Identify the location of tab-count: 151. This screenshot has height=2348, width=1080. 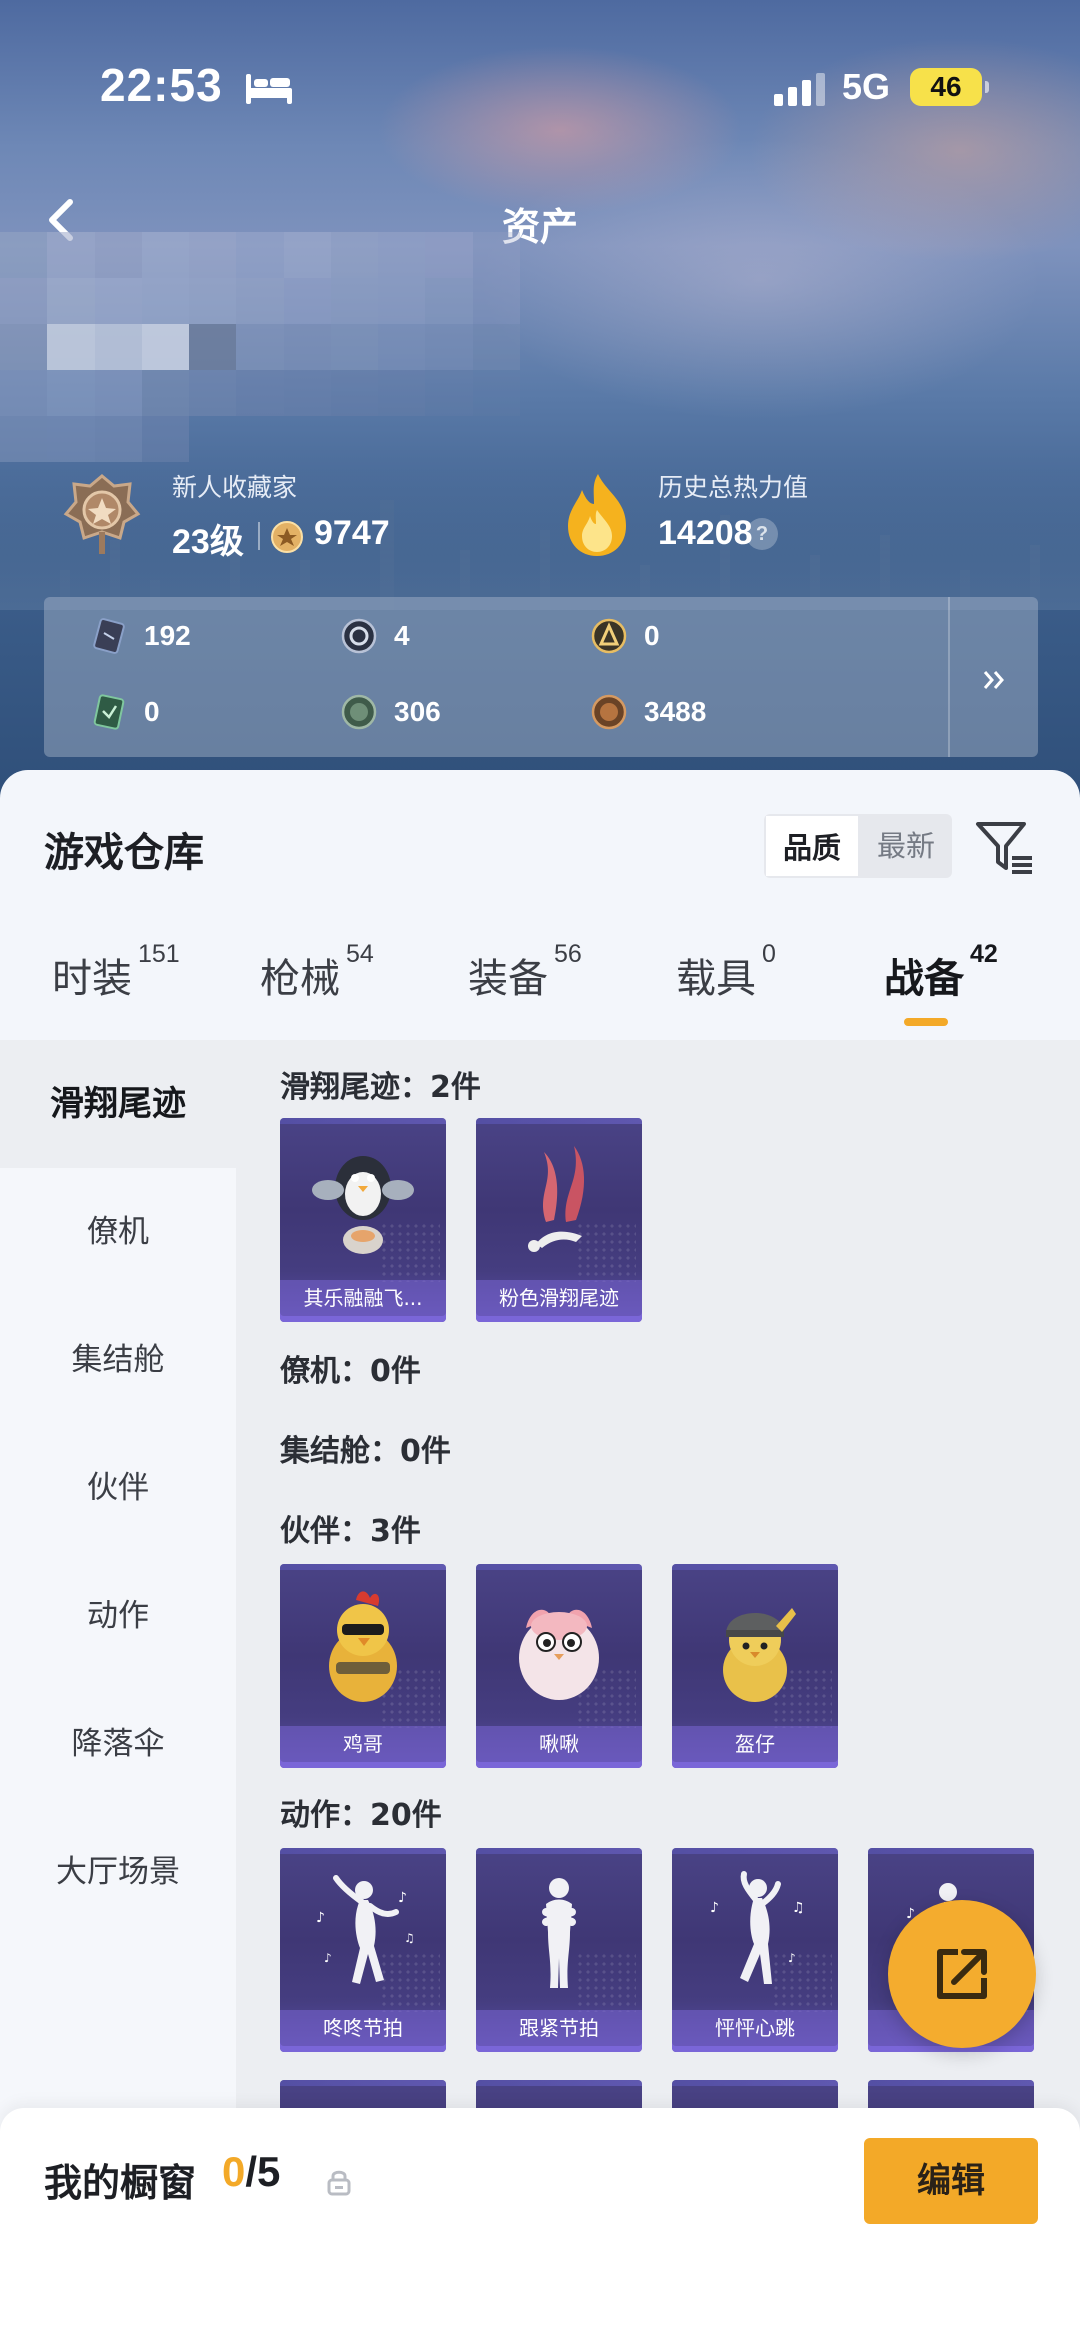
(159, 954).